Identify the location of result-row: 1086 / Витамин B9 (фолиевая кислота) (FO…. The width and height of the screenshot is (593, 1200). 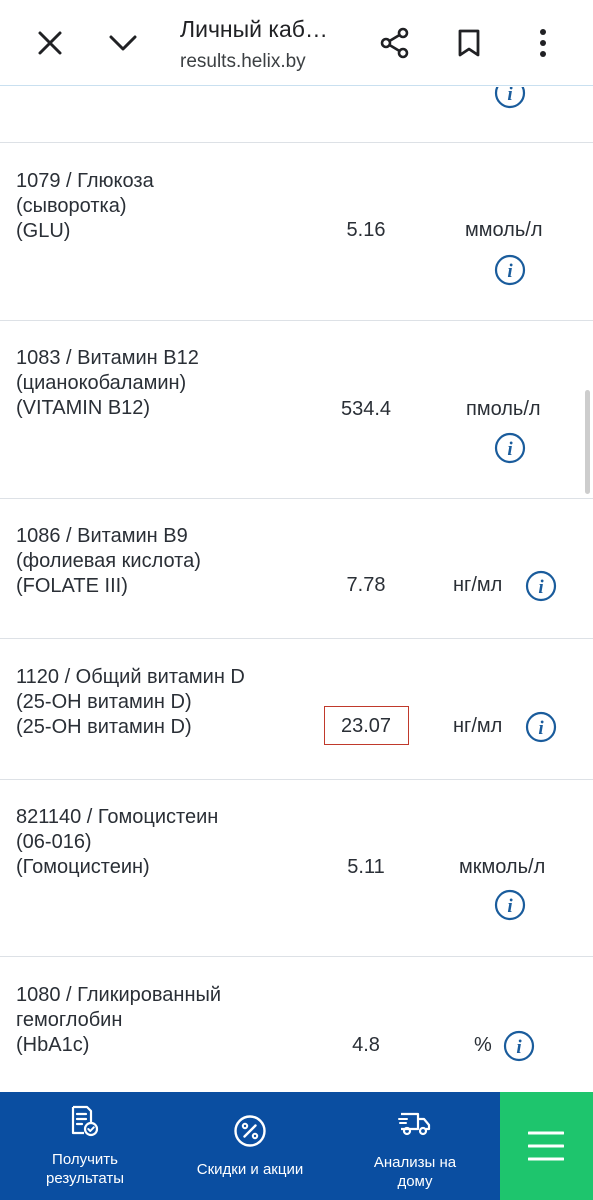
(296, 569).